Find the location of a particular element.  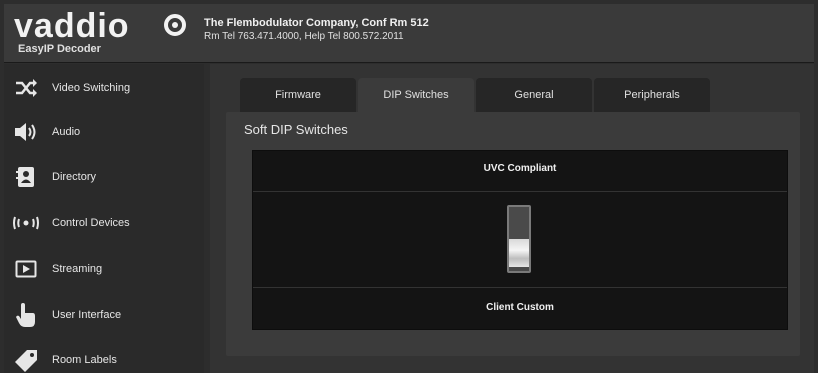

sidebar-item-room-labels: Room Labels is located at coordinates (104, 360).